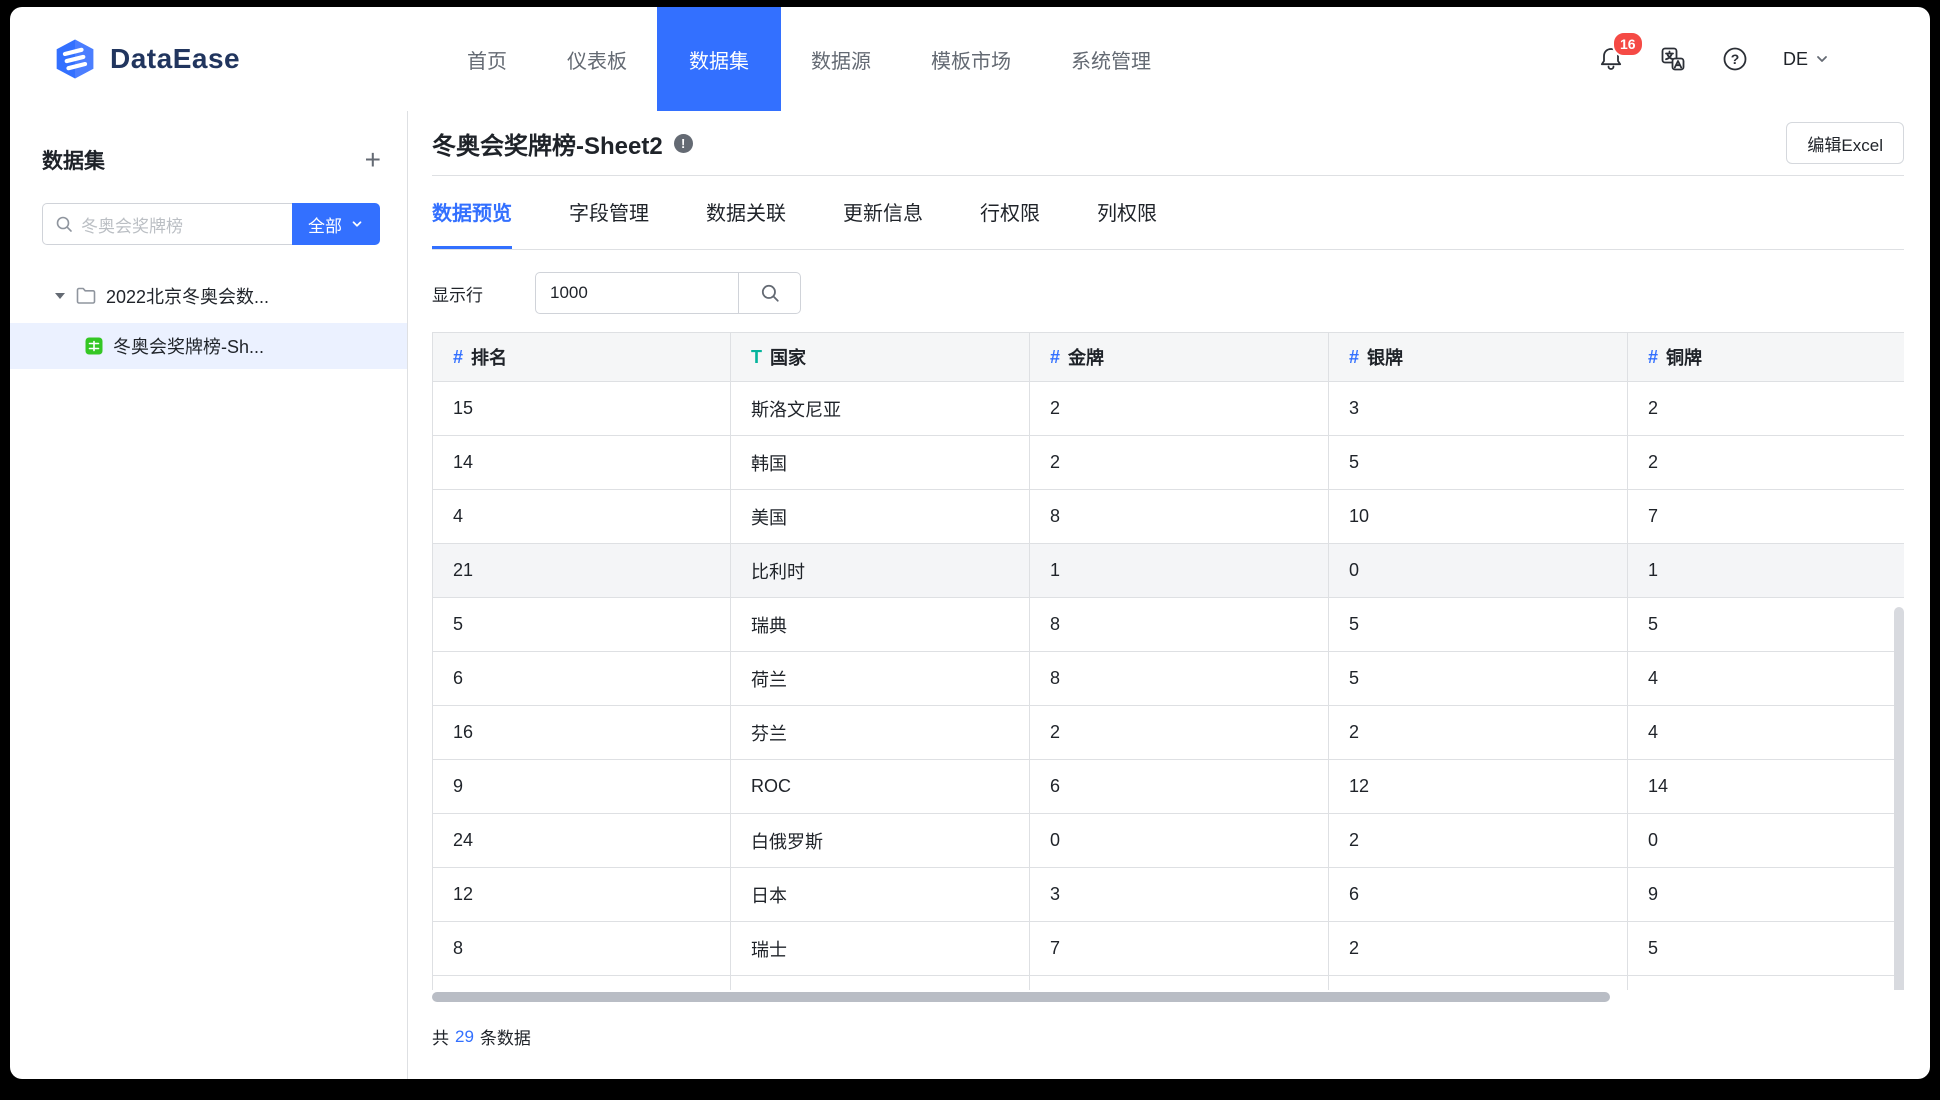  Describe the element at coordinates (880, 733) in the screenshot. I see `table-cell: 芬兰` at that location.